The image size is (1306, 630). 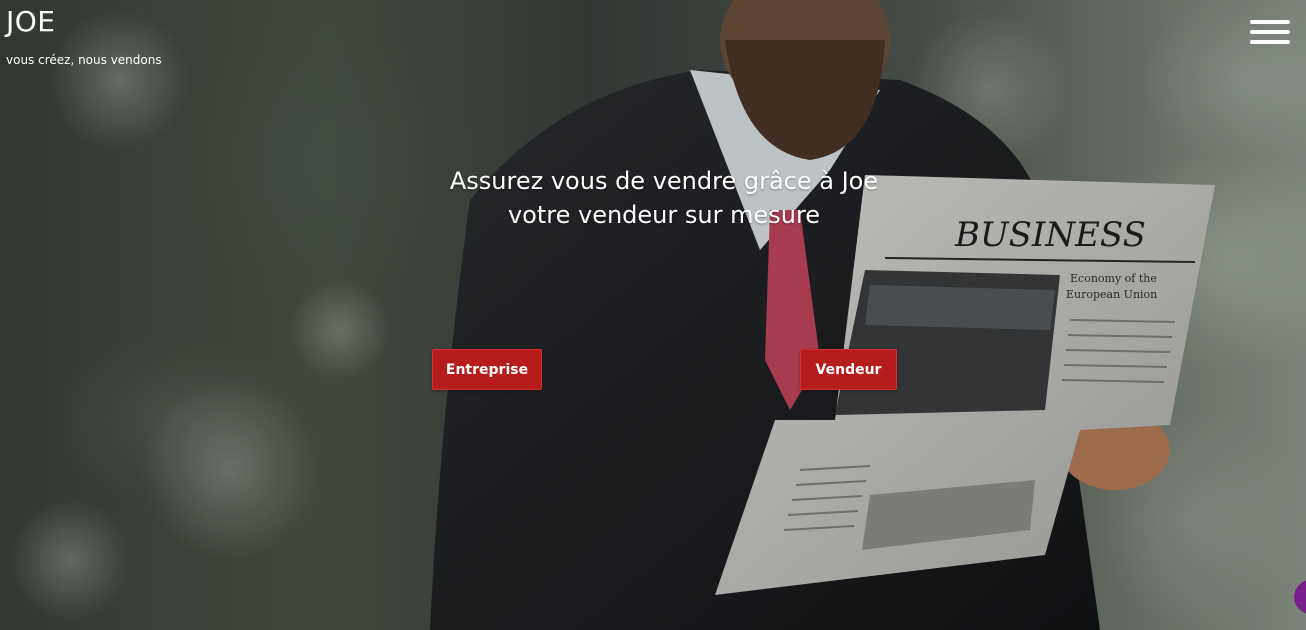 I want to click on entreprise-button: Entreprise, so click(x=487, y=369).